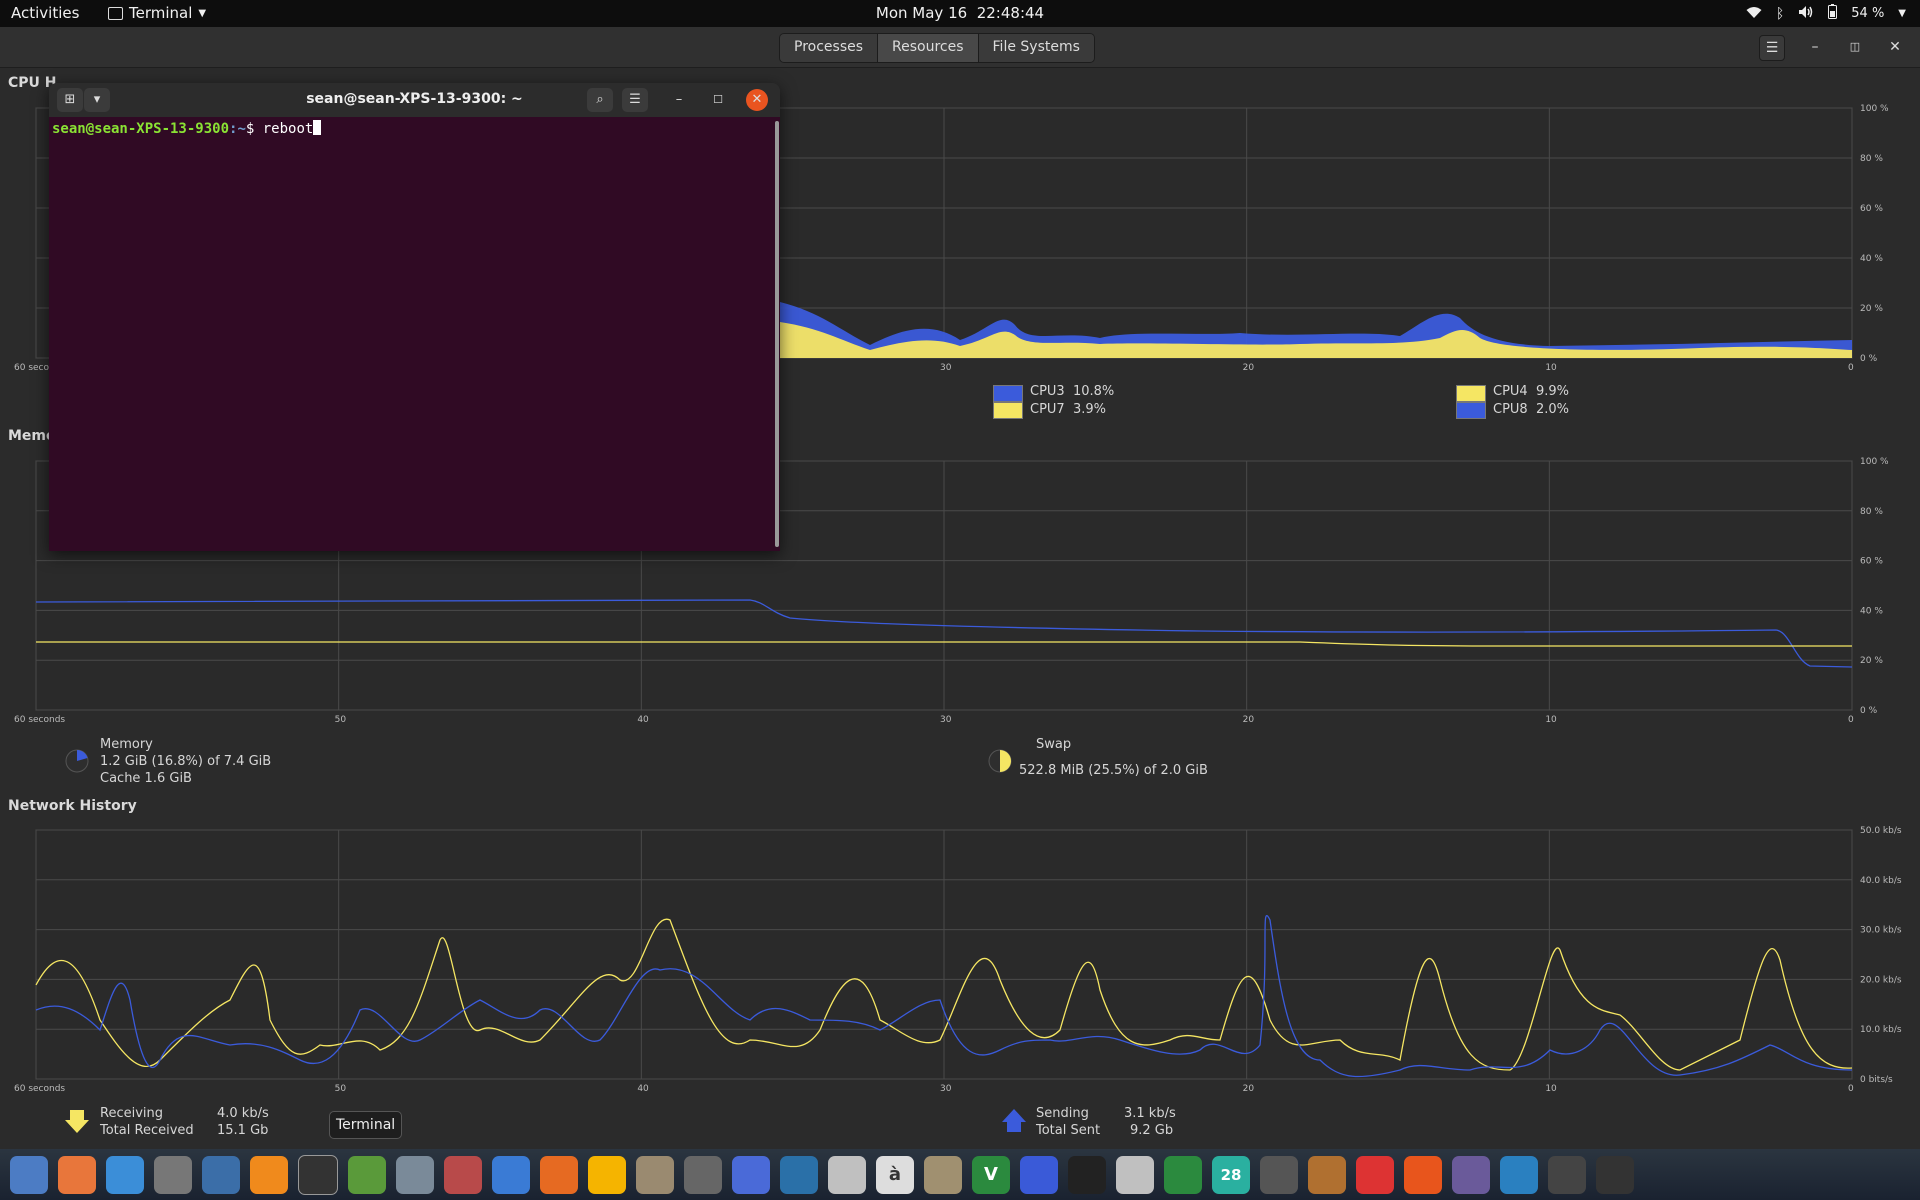  Describe the element at coordinates (1008, 410) in the screenshot. I see `cpu7-swatch` at that location.